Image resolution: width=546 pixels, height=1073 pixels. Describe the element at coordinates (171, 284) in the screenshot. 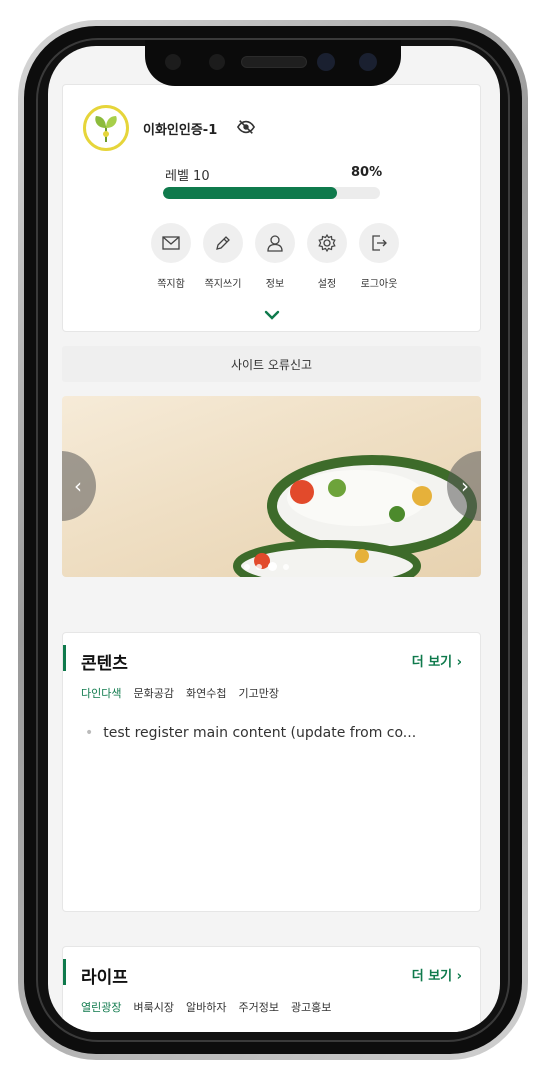

I see `menu-label: 쪽지함` at that location.